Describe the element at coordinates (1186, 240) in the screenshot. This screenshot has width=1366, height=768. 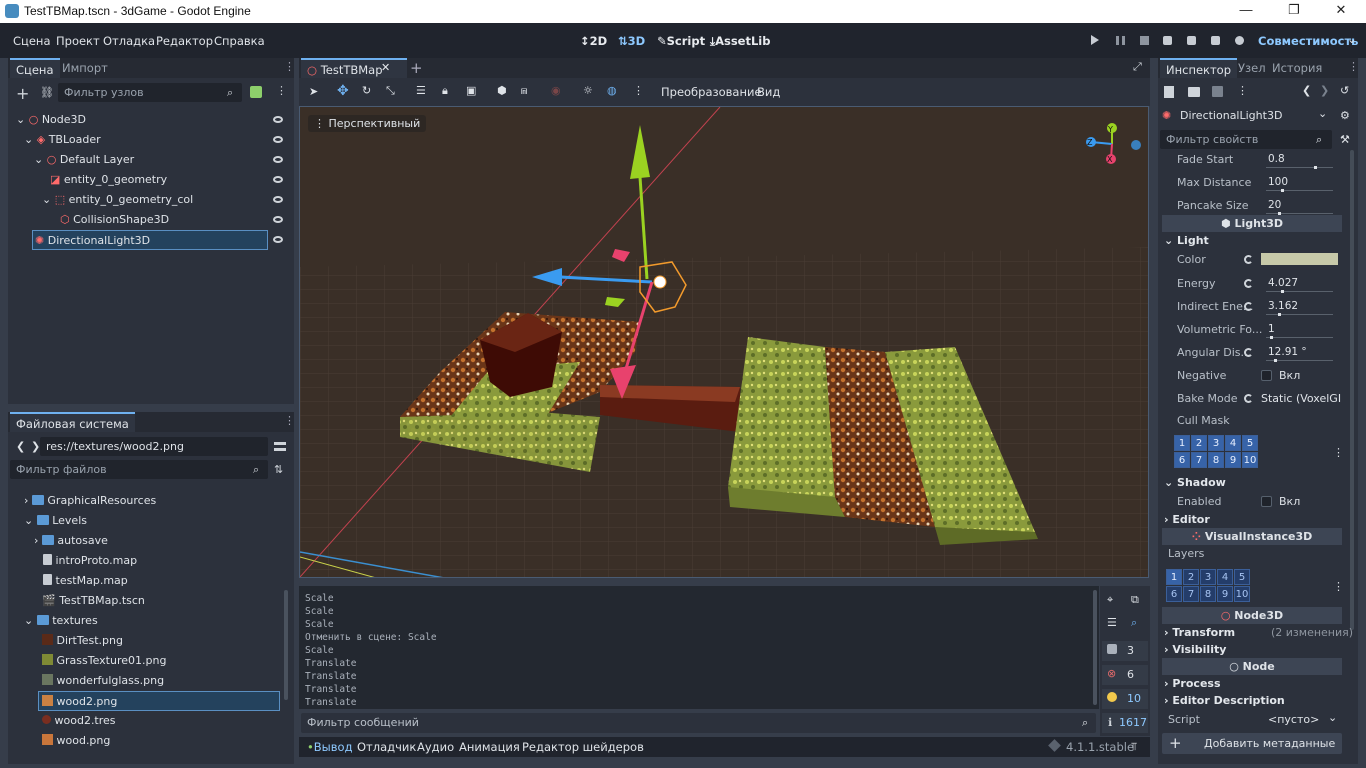
I see `group-light: ⌄ Light` at that location.